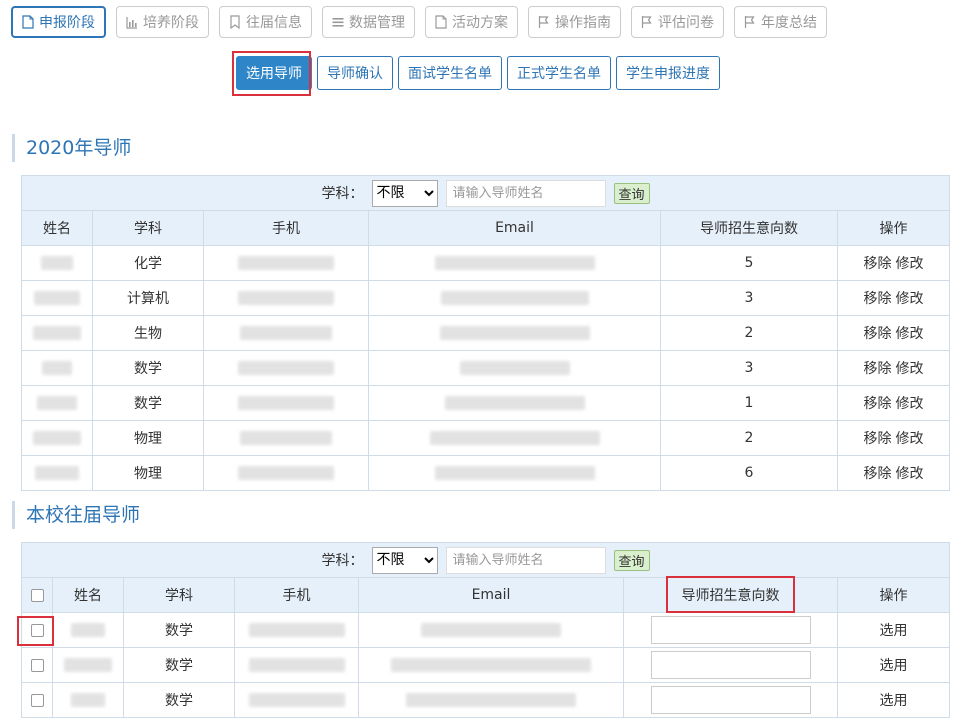  Describe the element at coordinates (148, 263) in the screenshot. I see `cell-subject: 化学` at that location.